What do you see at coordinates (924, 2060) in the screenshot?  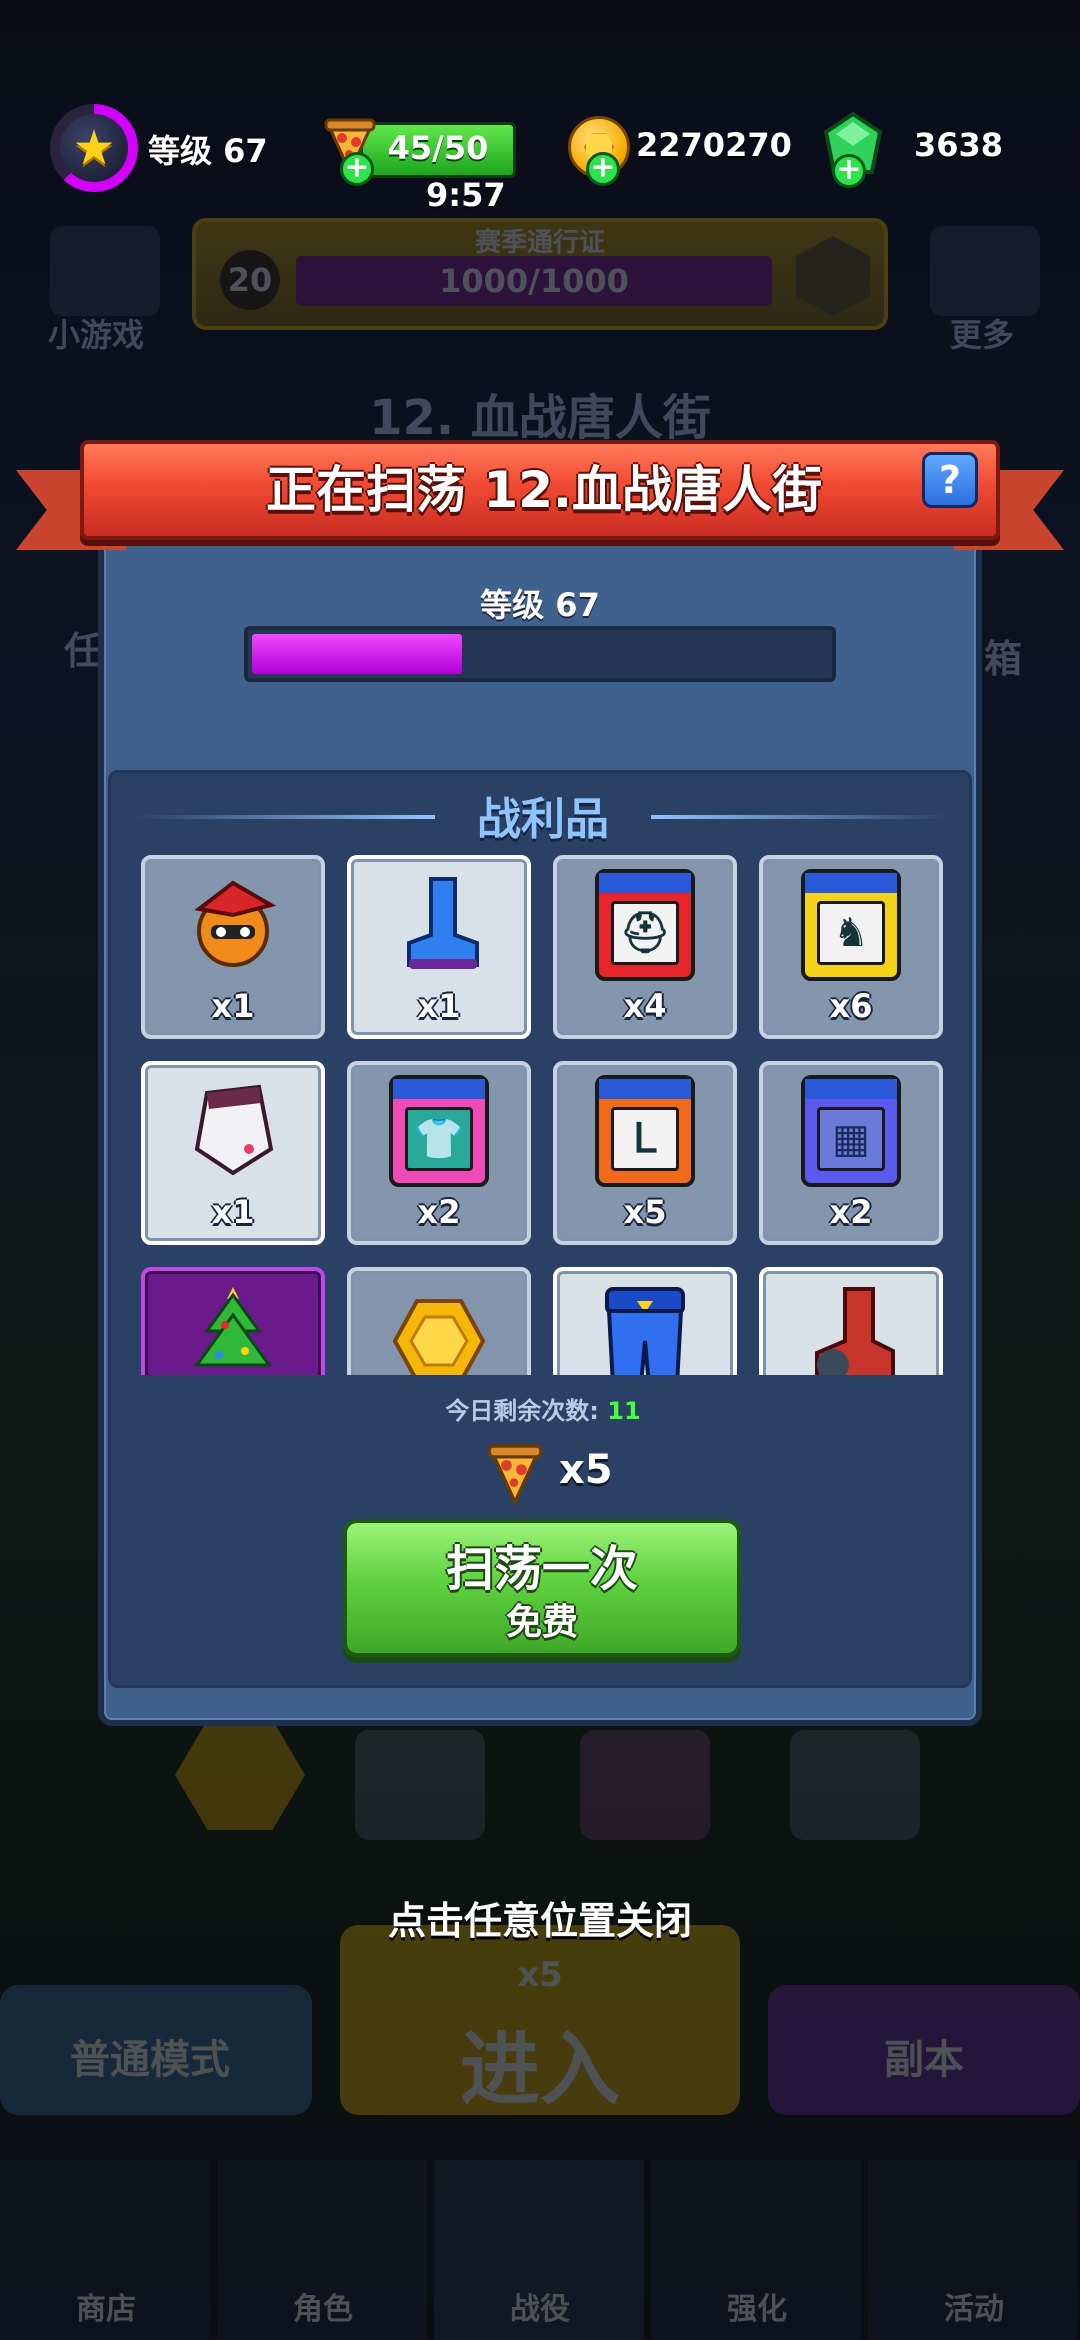 I see `dungeon-label: 副本` at bounding box center [924, 2060].